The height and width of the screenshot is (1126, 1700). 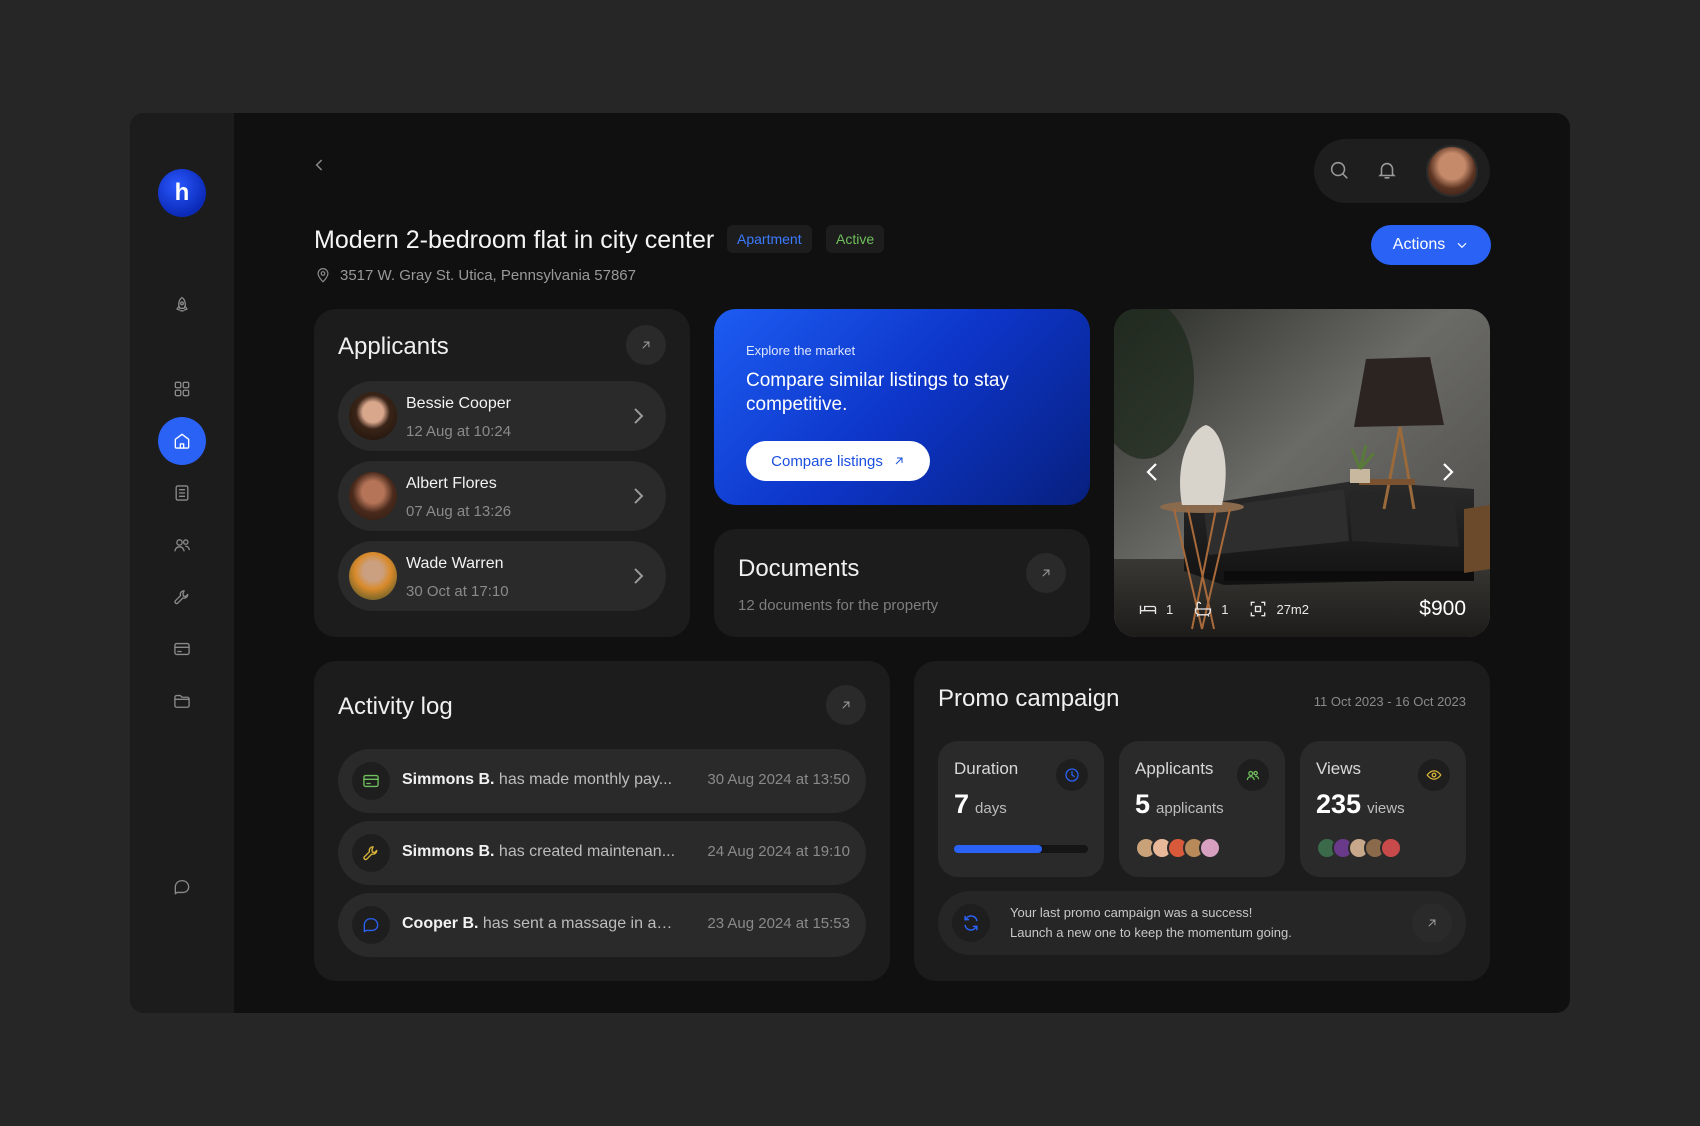 What do you see at coordinates (1021, 849) in the screenshot?
I see `duration-progress` at bounding box center [1021, 849].